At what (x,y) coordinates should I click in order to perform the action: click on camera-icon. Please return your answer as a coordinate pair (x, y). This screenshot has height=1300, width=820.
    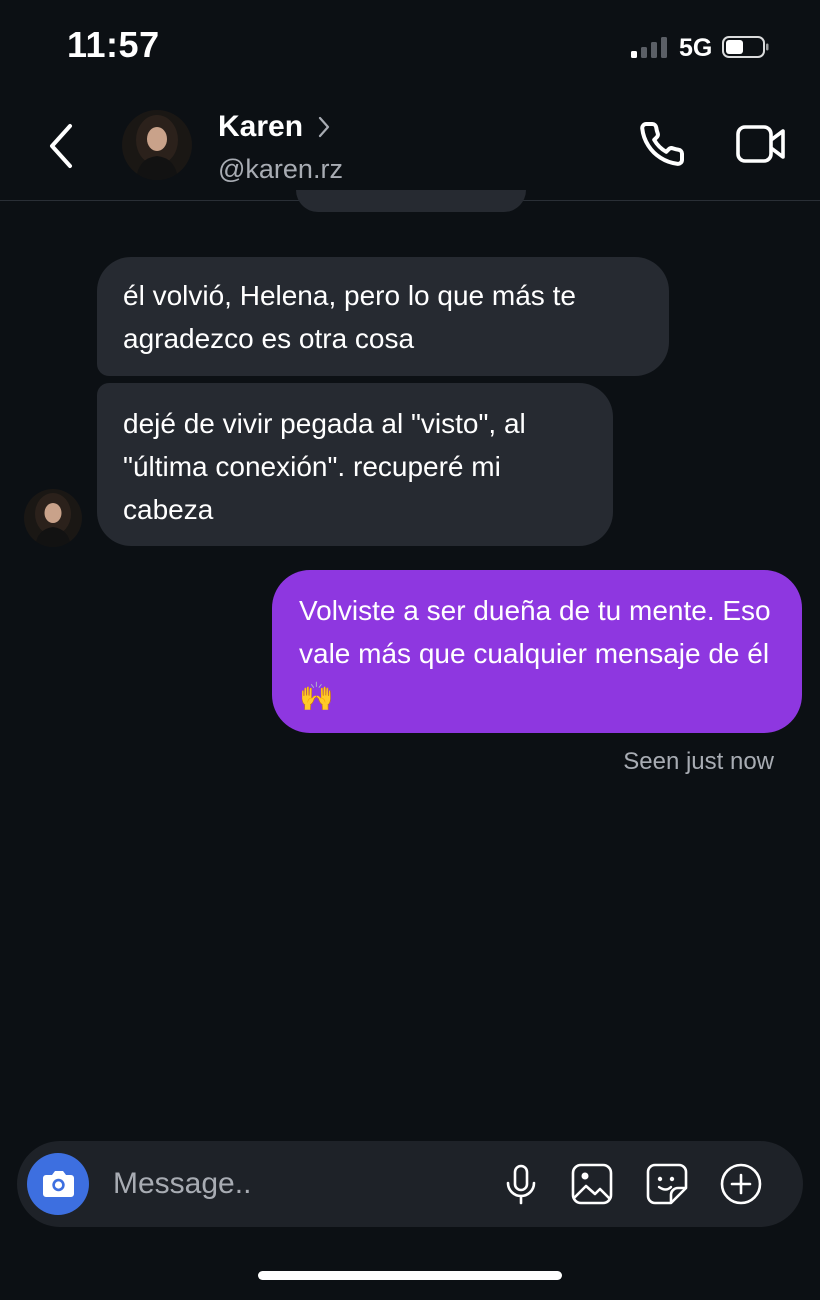
    Looking at the image, I should click on (58, 1184).